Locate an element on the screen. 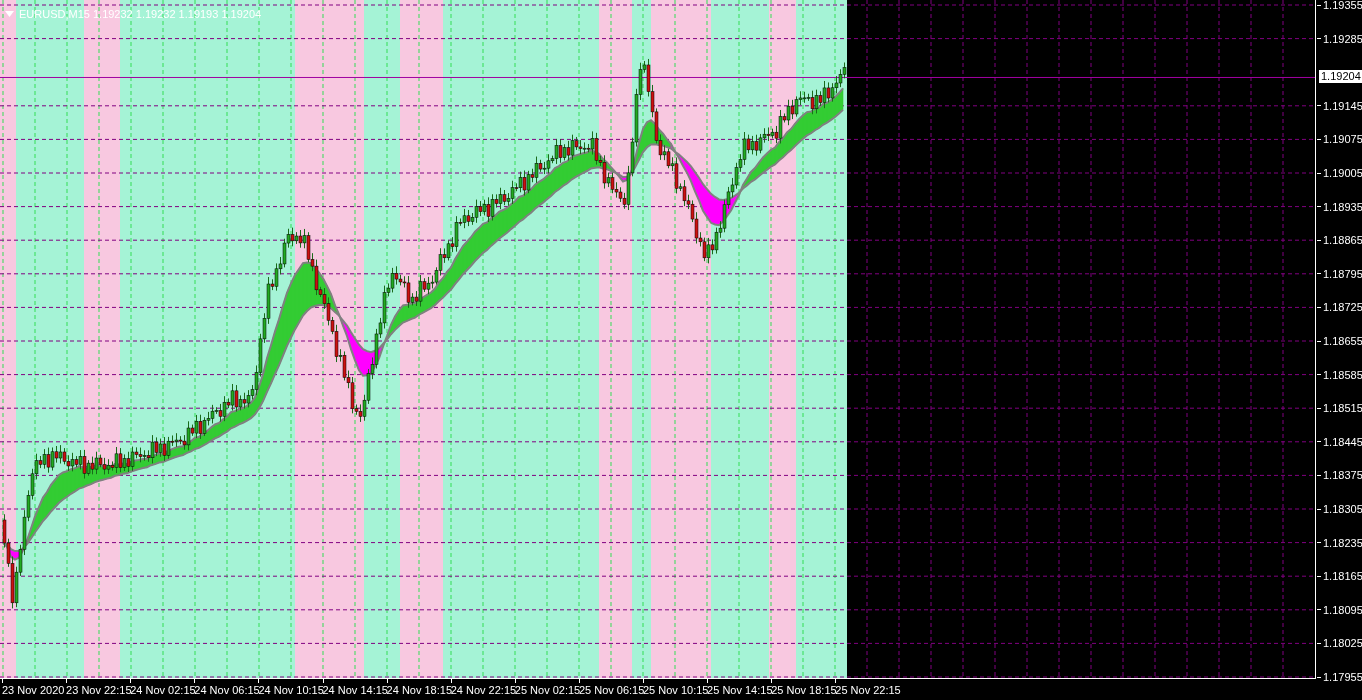  time-label: 24 Nov 02:15 is located at coordinates (163, 690).